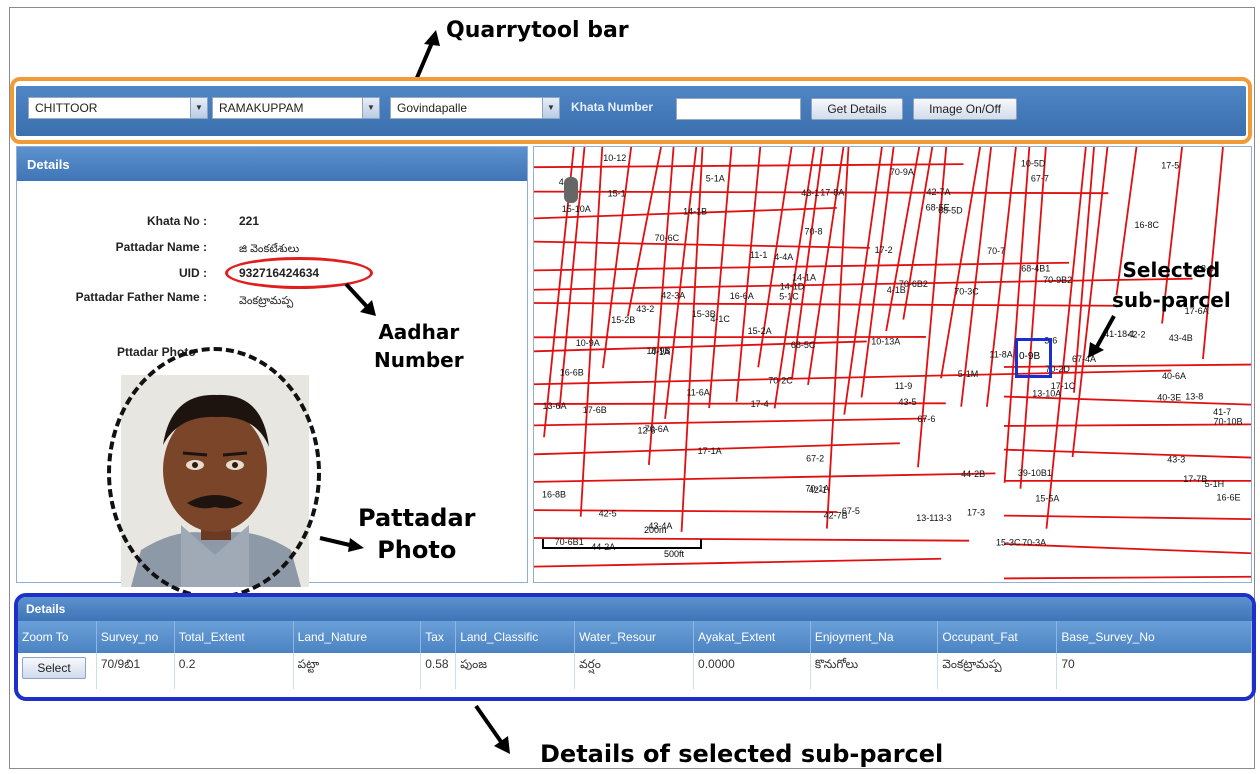 The width and height of the screenshot is (1260, 774). I want to click on parcel-label: 14-1A, so click(804, 278).